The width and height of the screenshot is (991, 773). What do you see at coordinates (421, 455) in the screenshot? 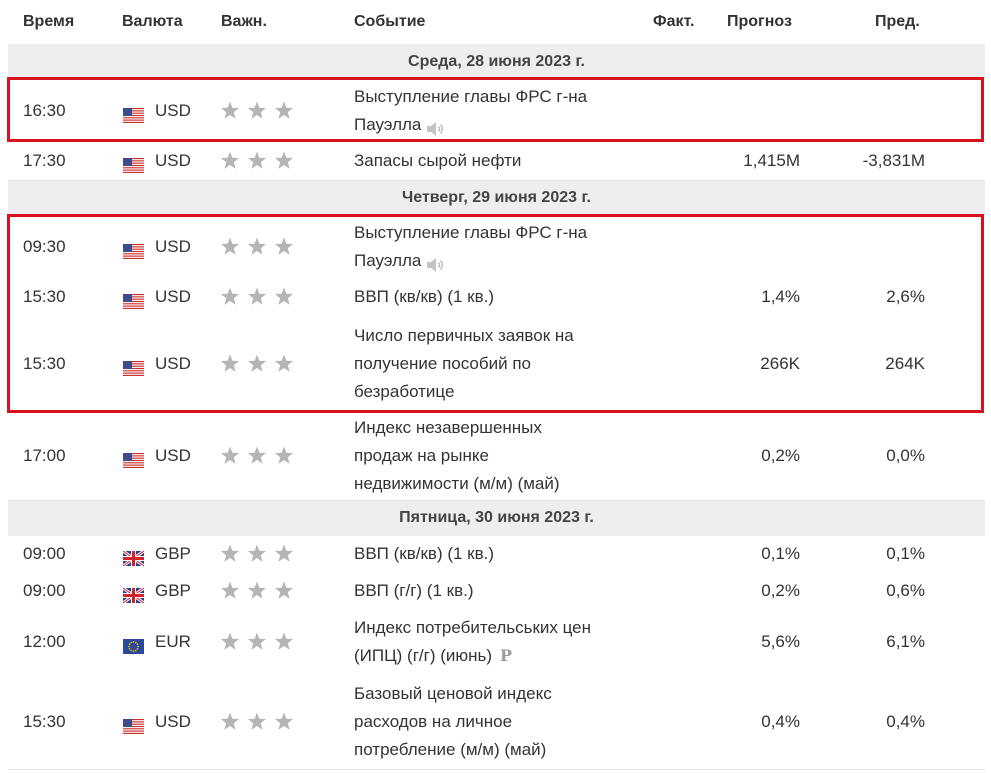
I see `event-name-line: продаж на рынке` at bounding box center [421, 455].